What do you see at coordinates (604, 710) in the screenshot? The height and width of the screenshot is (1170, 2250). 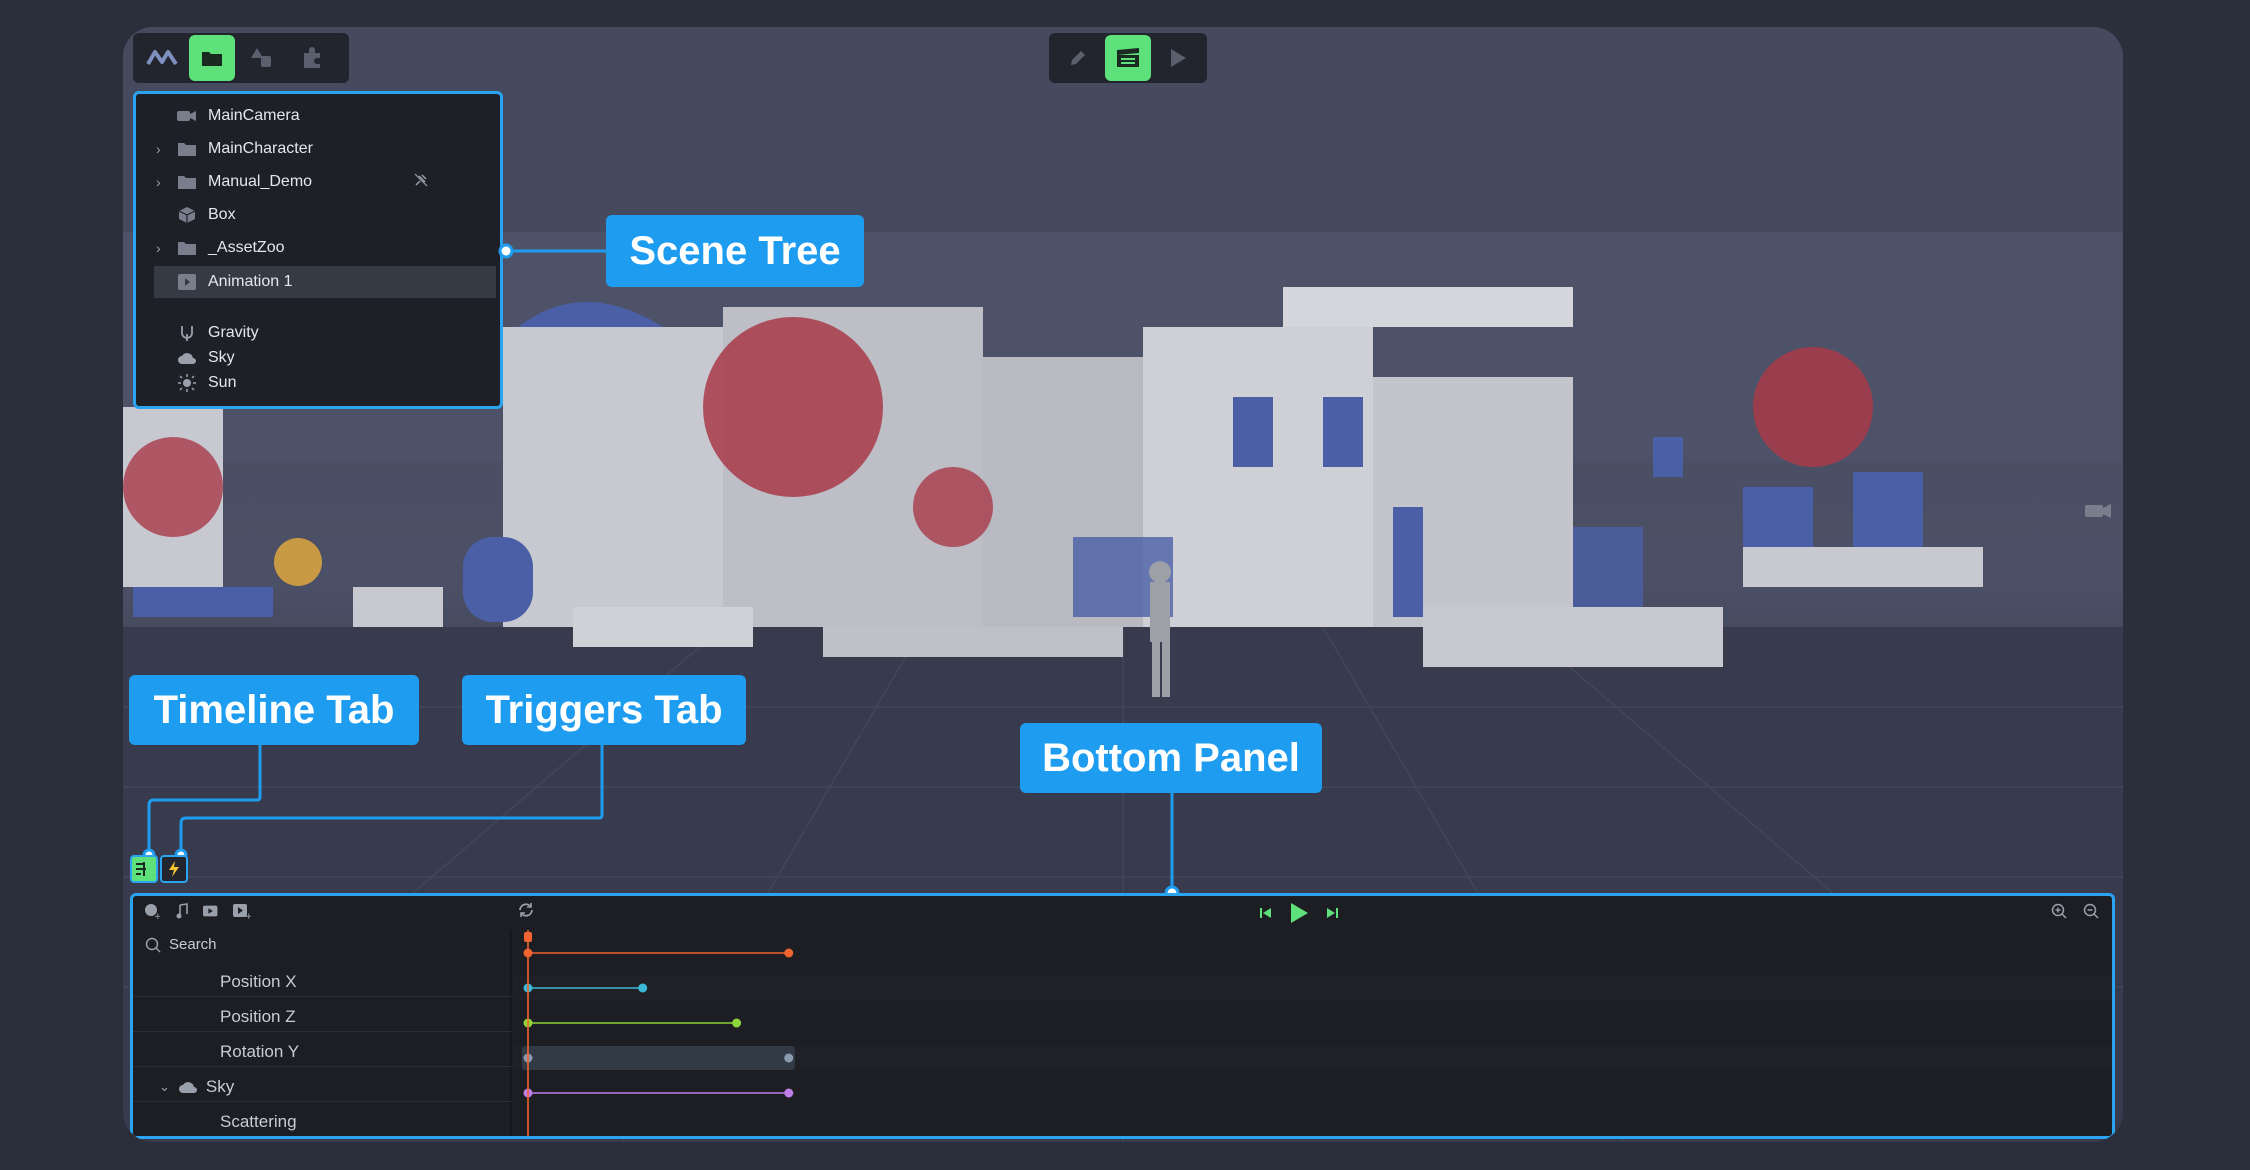 I see `callout-triggers-tab: Triggers Tab` at bounding box center [604, 710].